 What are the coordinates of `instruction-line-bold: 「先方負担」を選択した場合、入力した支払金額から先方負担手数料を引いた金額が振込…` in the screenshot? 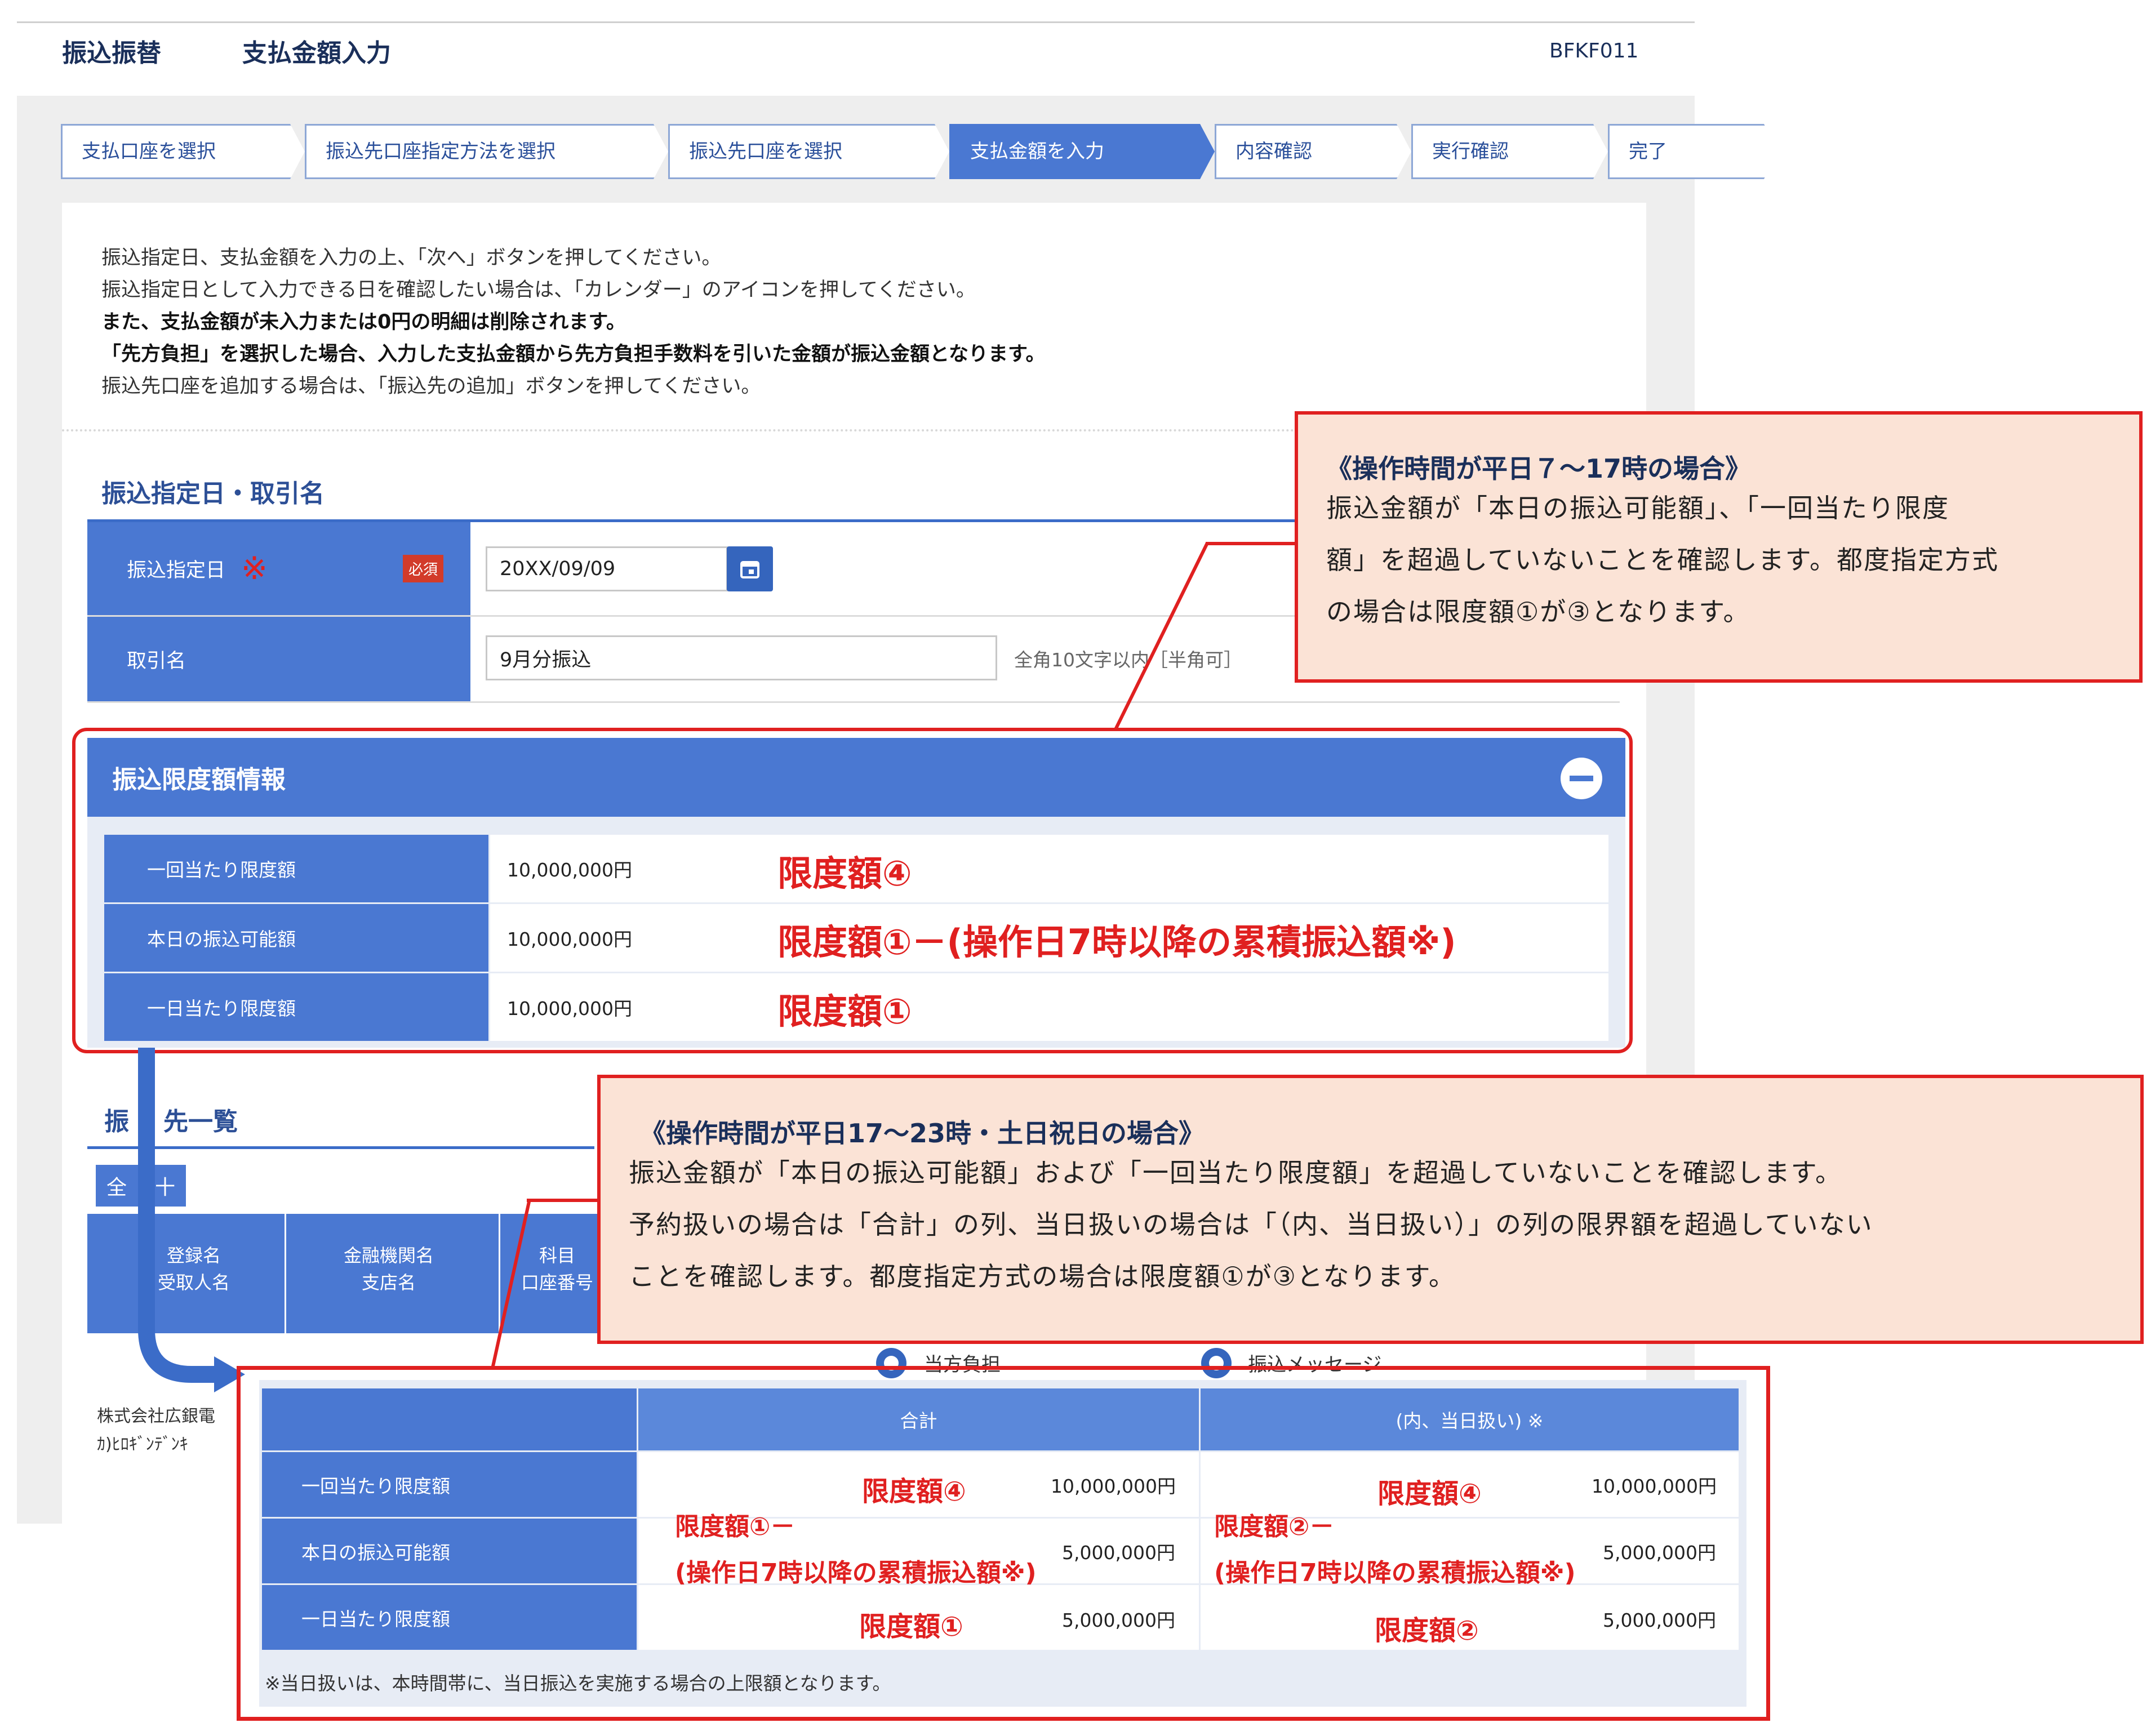 It's located at (573, 354).